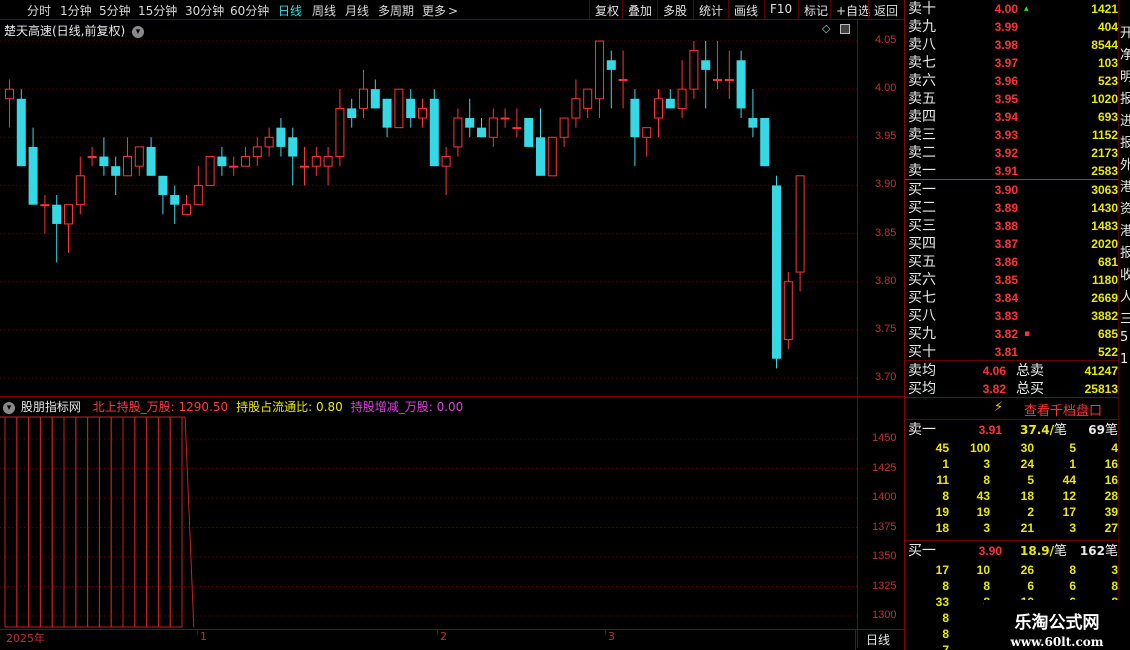  What do you see at coordinates (746, 10) in the screenshot?
I see `toolbar-button-4: 画线` at bounding box center [746, 10].